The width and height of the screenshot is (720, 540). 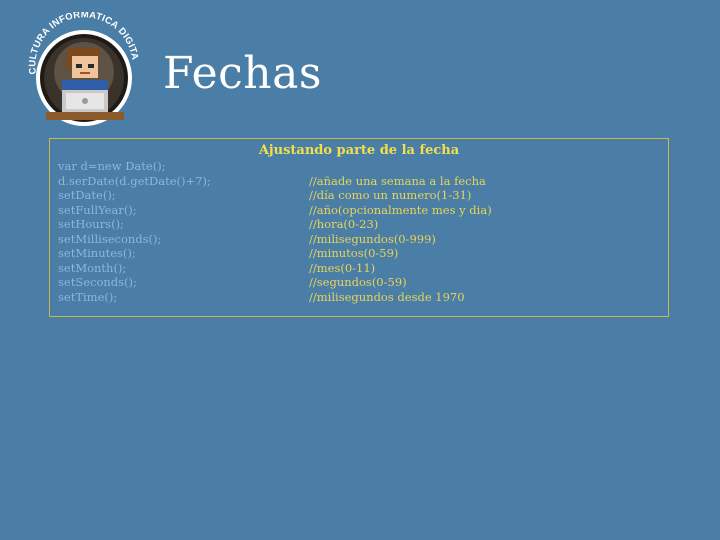 What do you see at coordinates (359, 150) in the screenshot?
I see `panel-heading: Ajustando parte de la fecha` at bounding box center [359, 150].